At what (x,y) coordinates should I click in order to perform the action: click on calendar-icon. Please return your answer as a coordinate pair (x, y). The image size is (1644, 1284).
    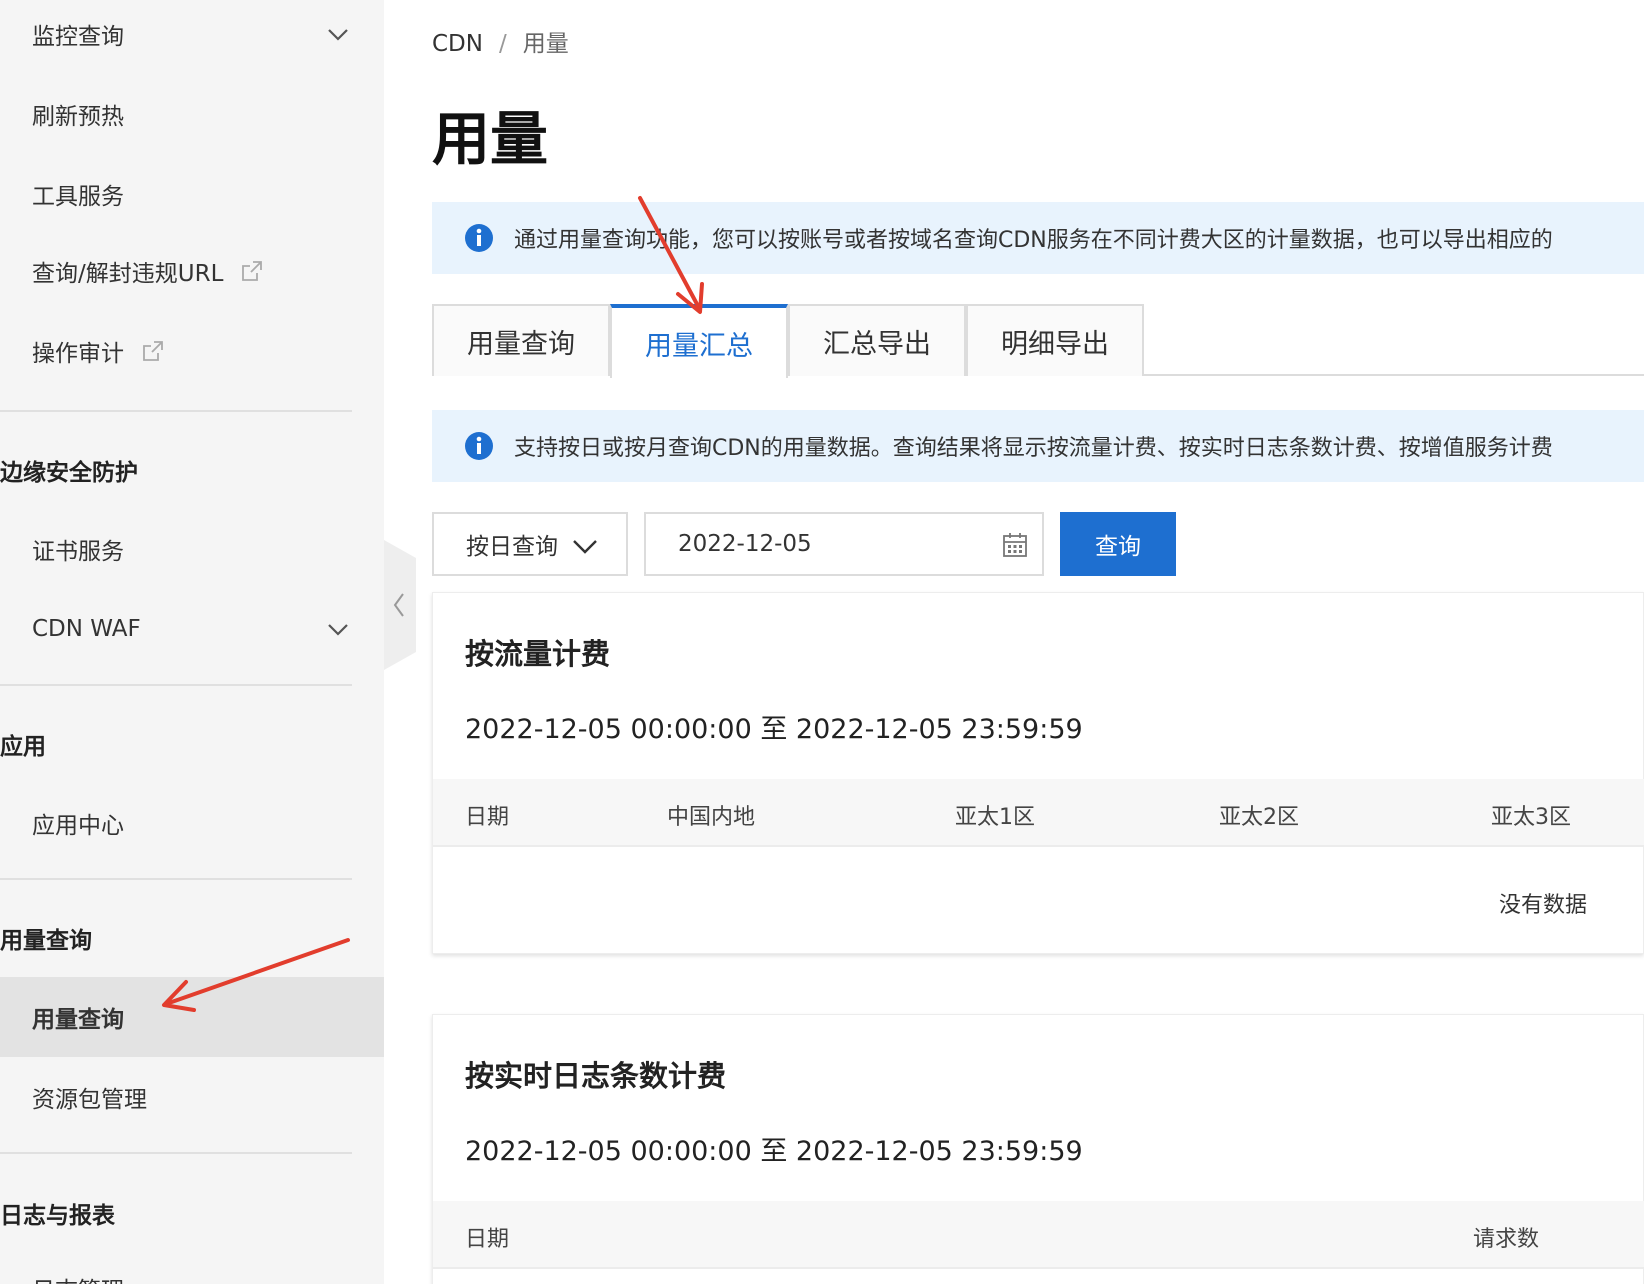
    Looking at the image, I should click on (1015, 545).